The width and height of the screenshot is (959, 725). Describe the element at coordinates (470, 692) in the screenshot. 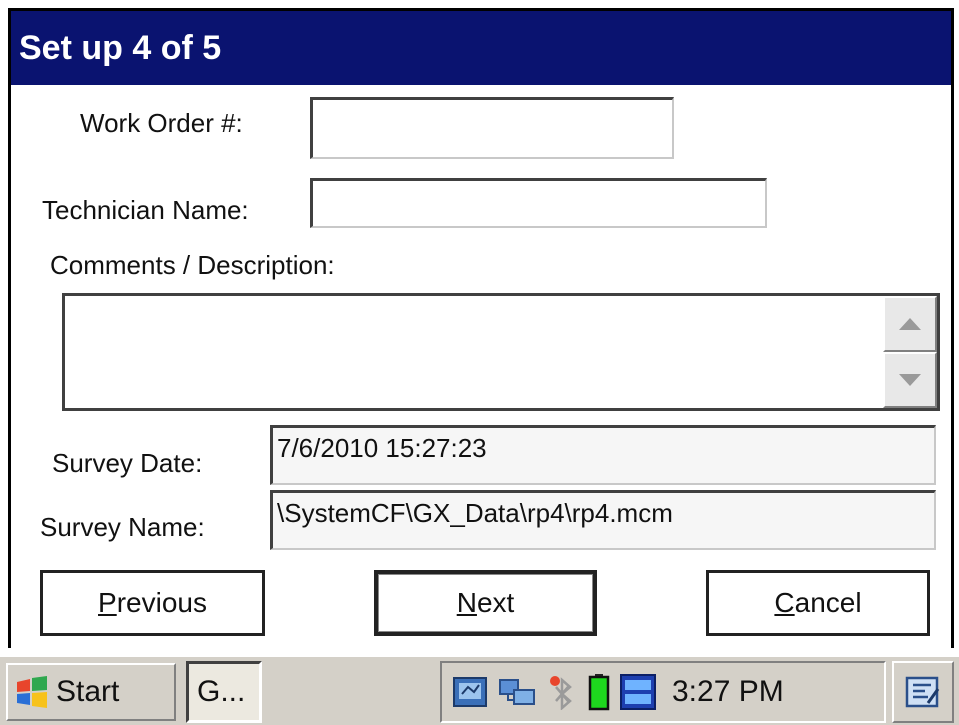

I see `network-icon` at that location.